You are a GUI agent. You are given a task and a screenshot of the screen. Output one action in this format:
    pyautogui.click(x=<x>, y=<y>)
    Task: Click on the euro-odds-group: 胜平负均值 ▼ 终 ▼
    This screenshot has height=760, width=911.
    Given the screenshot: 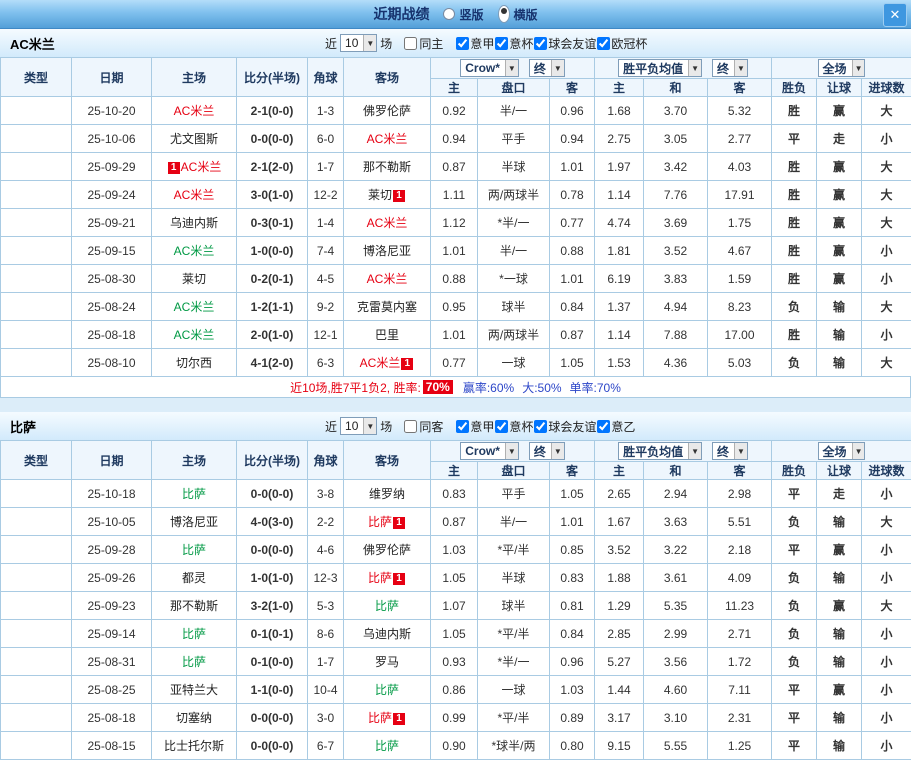 What is the action you would take?
    pyautogui.click(x=683, y=68)
    